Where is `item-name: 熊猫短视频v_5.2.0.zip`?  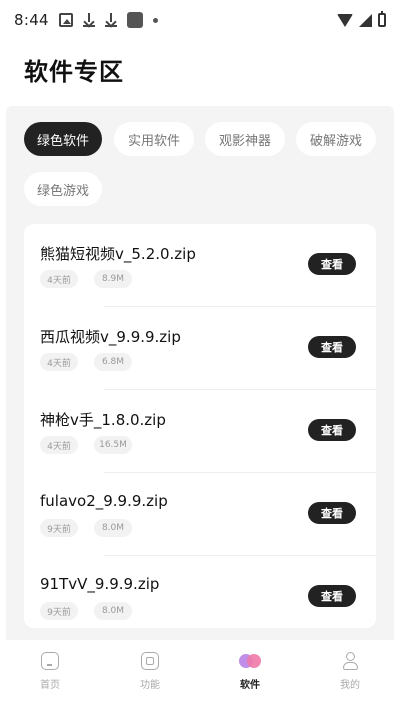
item-name: 熊猫短视频v_5.2.0.zip is located at coordinates (118, 254).